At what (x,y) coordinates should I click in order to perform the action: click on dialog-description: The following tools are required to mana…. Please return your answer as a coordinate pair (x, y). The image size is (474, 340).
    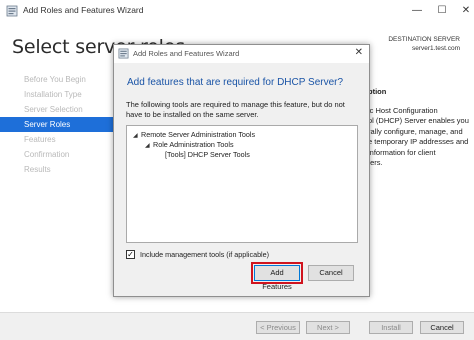
    Looking at the image, I should click on (235, 109).